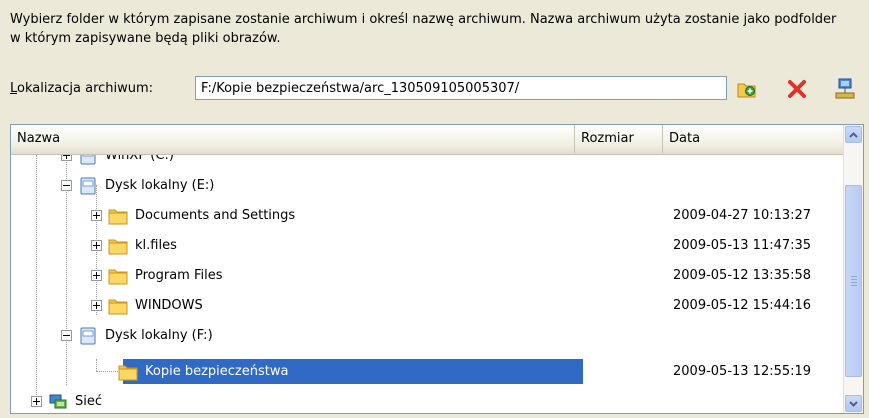 The image size is (869, 418). I want to click on tree-item-label: kl.files, so click(156, 245).